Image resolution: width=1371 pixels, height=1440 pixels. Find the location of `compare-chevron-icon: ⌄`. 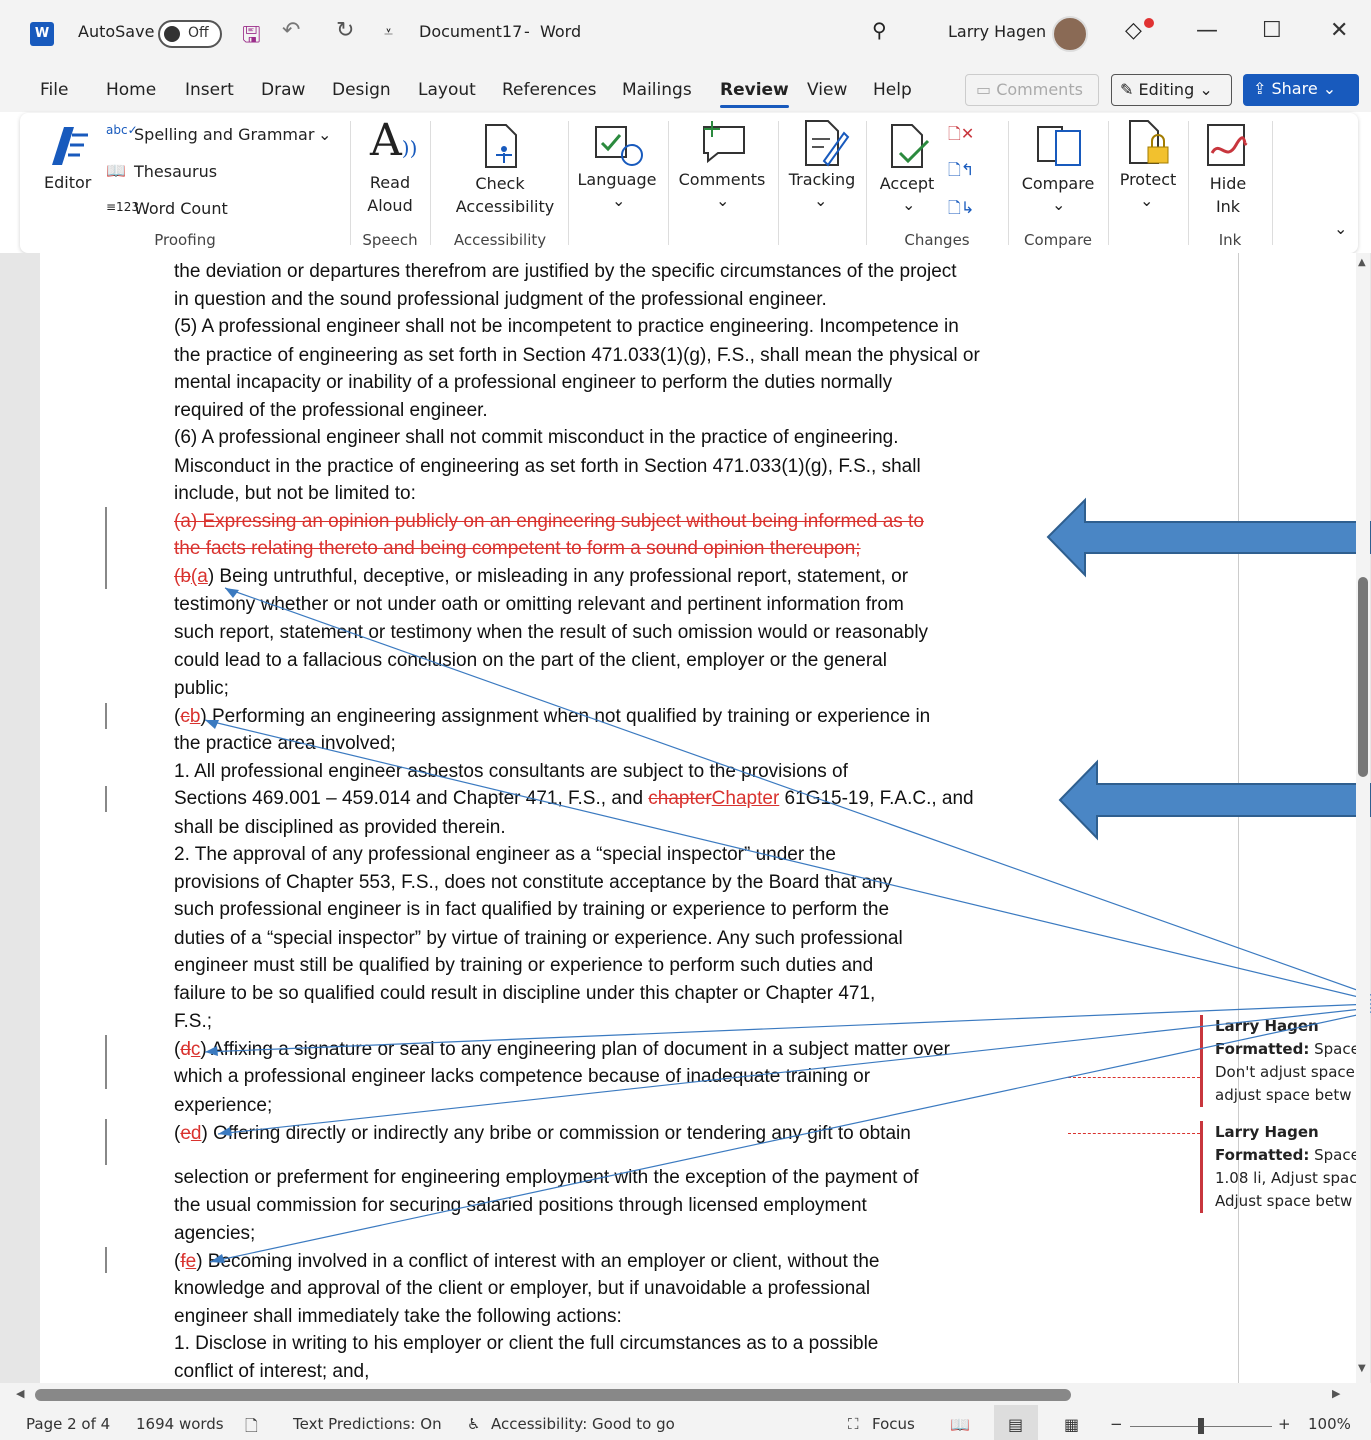

compare-chevron-icon: ⌄ is located at coordinates (1058, 204).